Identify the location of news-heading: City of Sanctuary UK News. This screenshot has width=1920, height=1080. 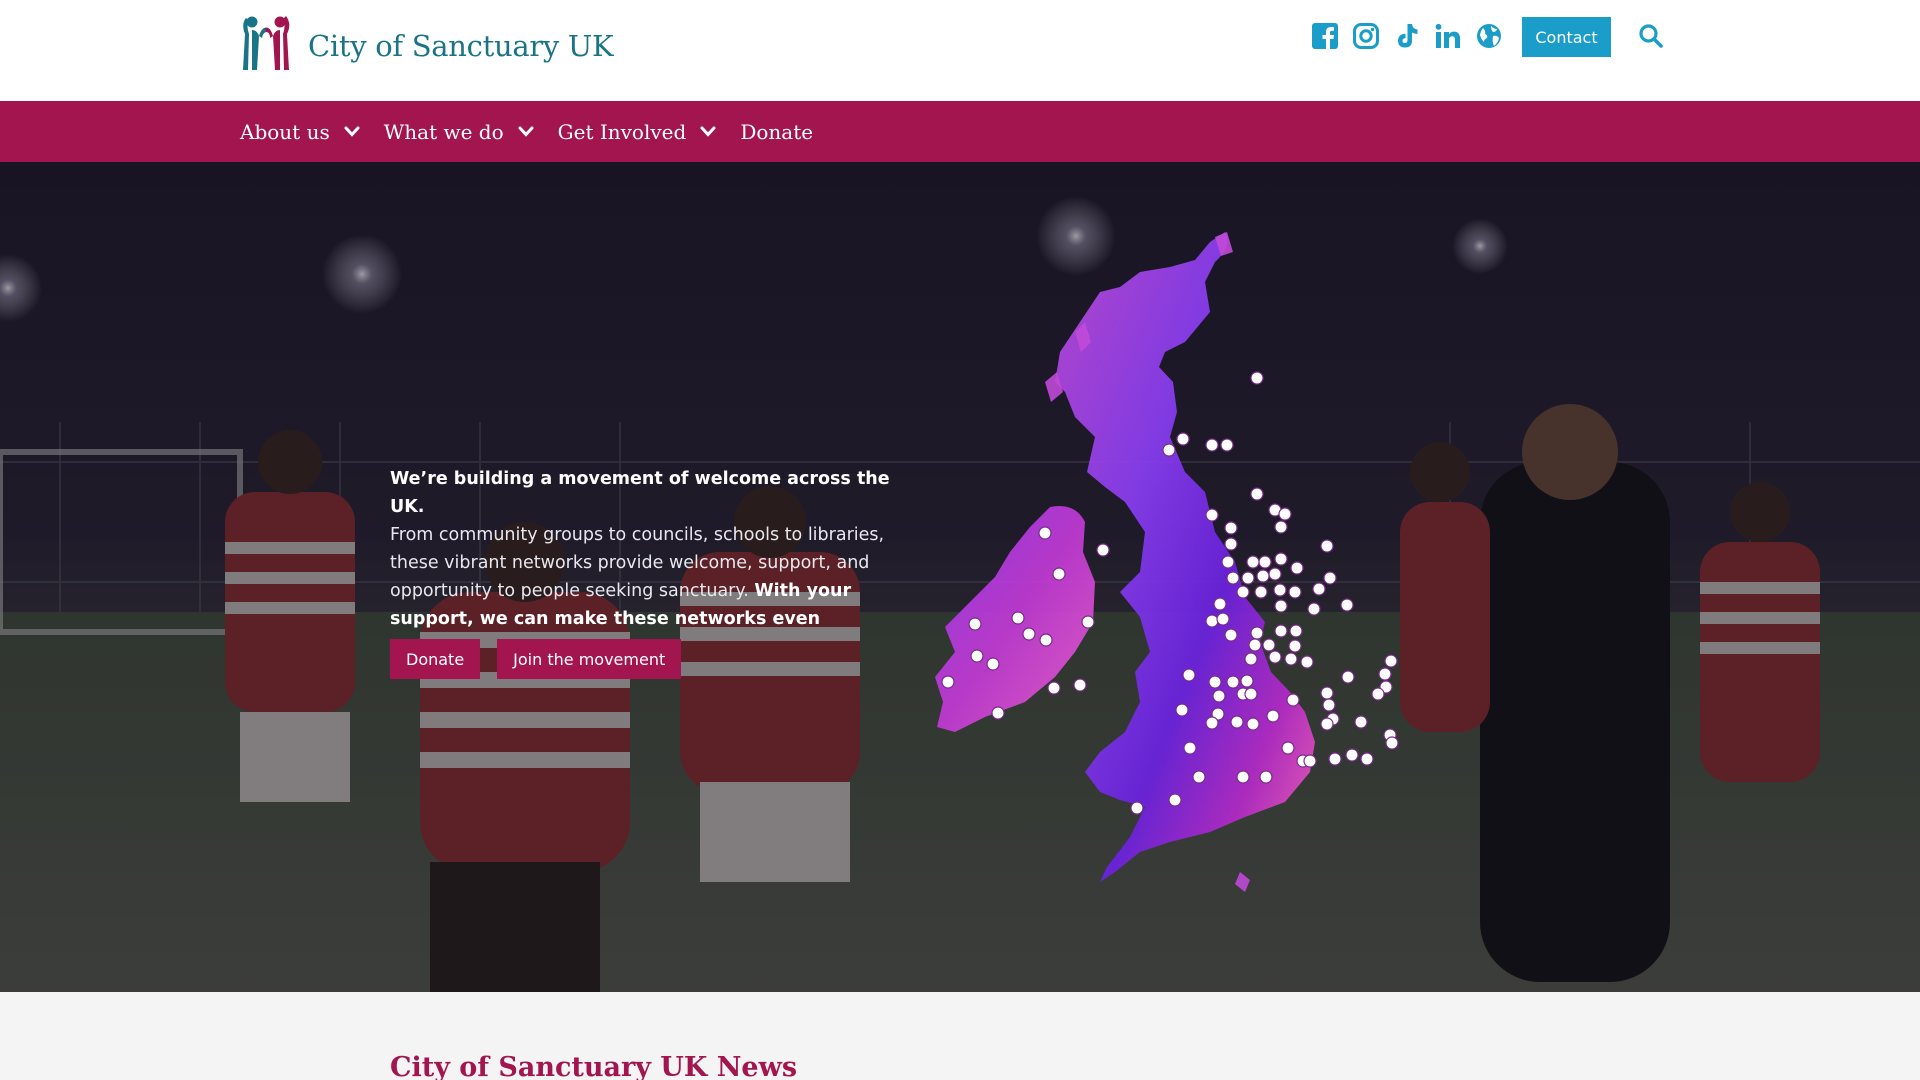
(594, 1066).